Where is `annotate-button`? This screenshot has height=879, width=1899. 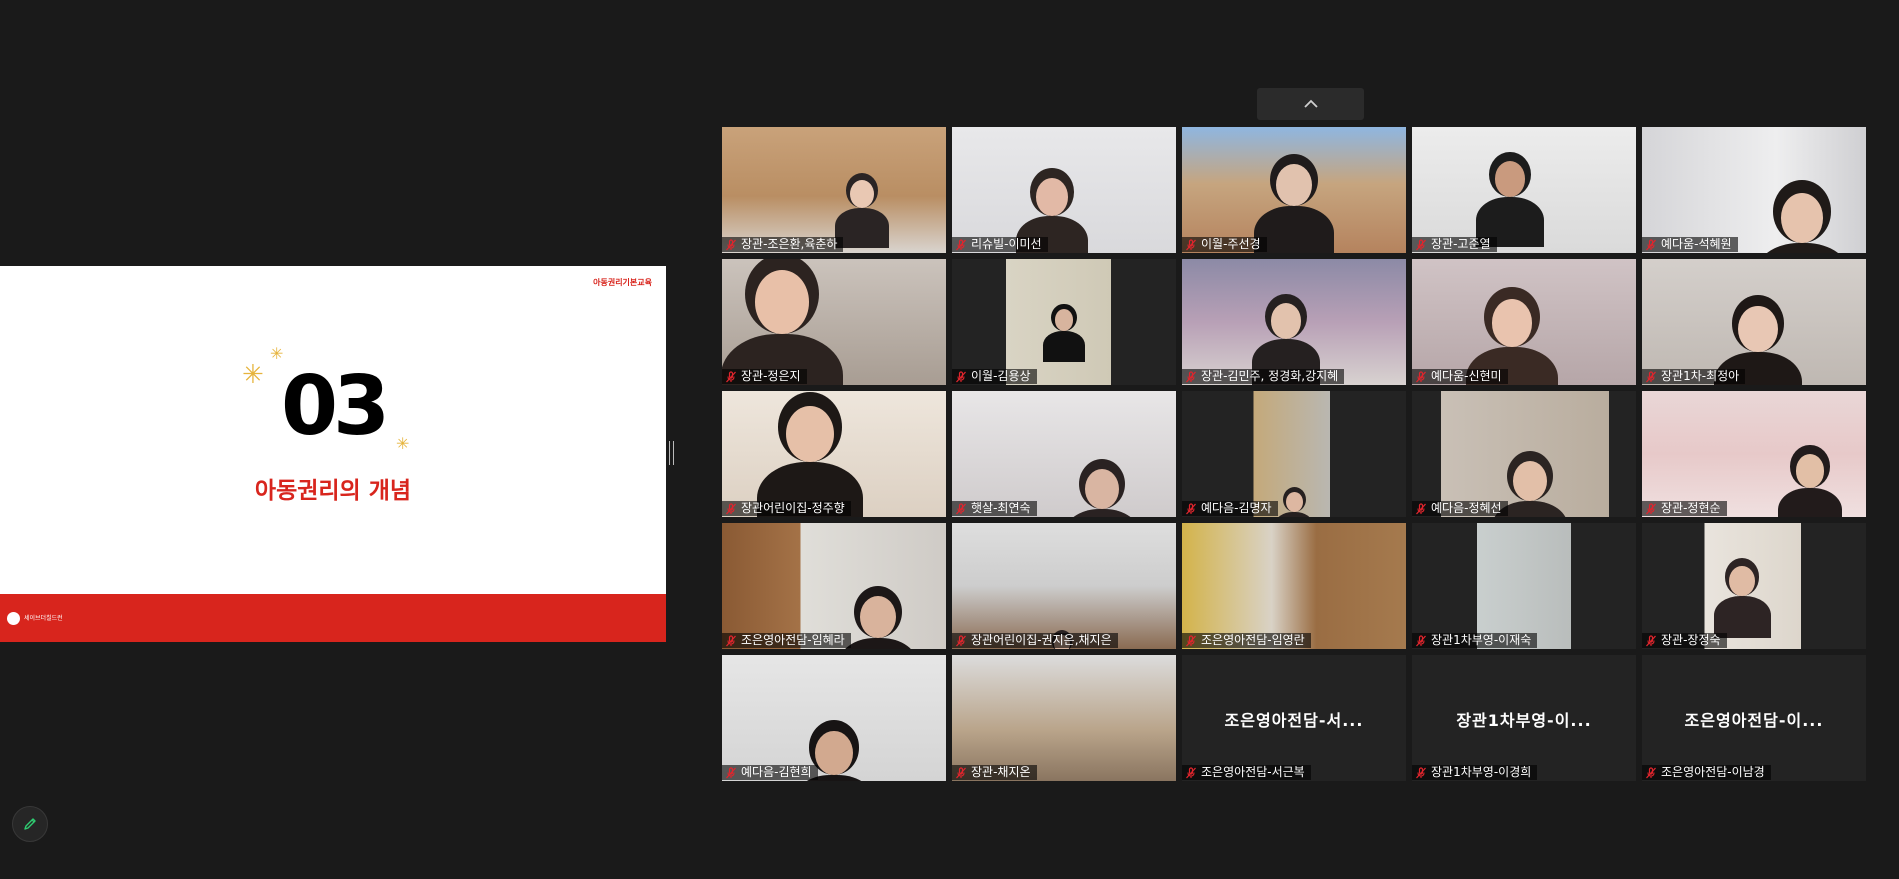
annotate-button is located at coordinates (30, 824).